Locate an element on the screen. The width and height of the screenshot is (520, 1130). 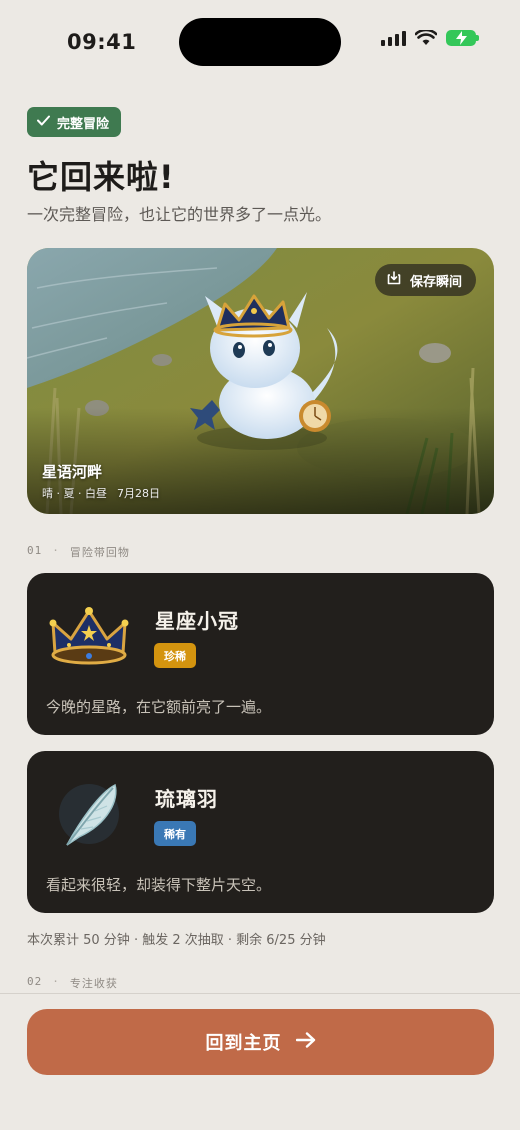
dynamic-island is located at coordinates (260, 42).